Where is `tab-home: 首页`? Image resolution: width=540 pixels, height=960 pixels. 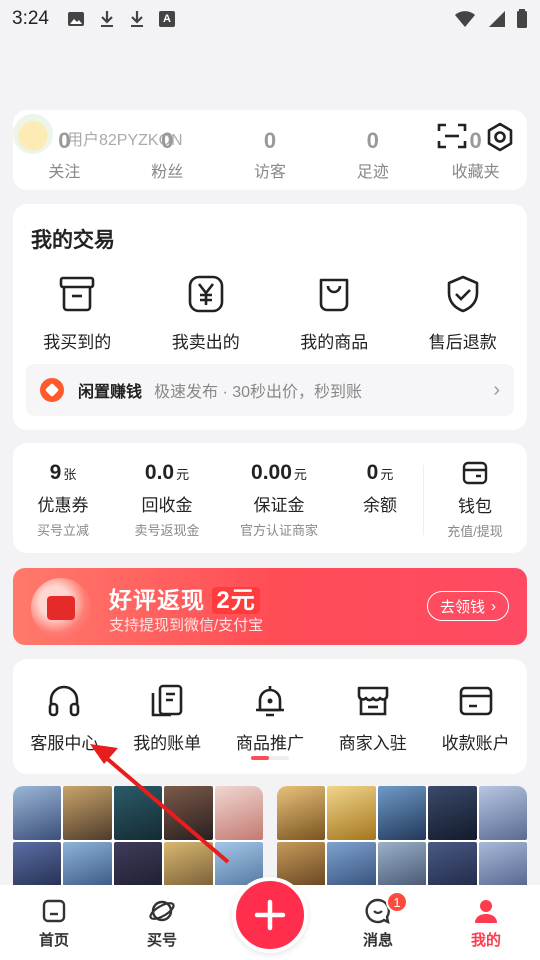
tab-home: 首页 is located at coordinates (54, 922).